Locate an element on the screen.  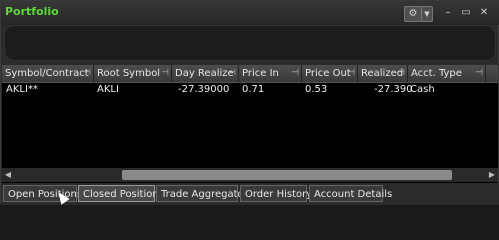
column-label: Day Realize is located at coordinates (204, 73).